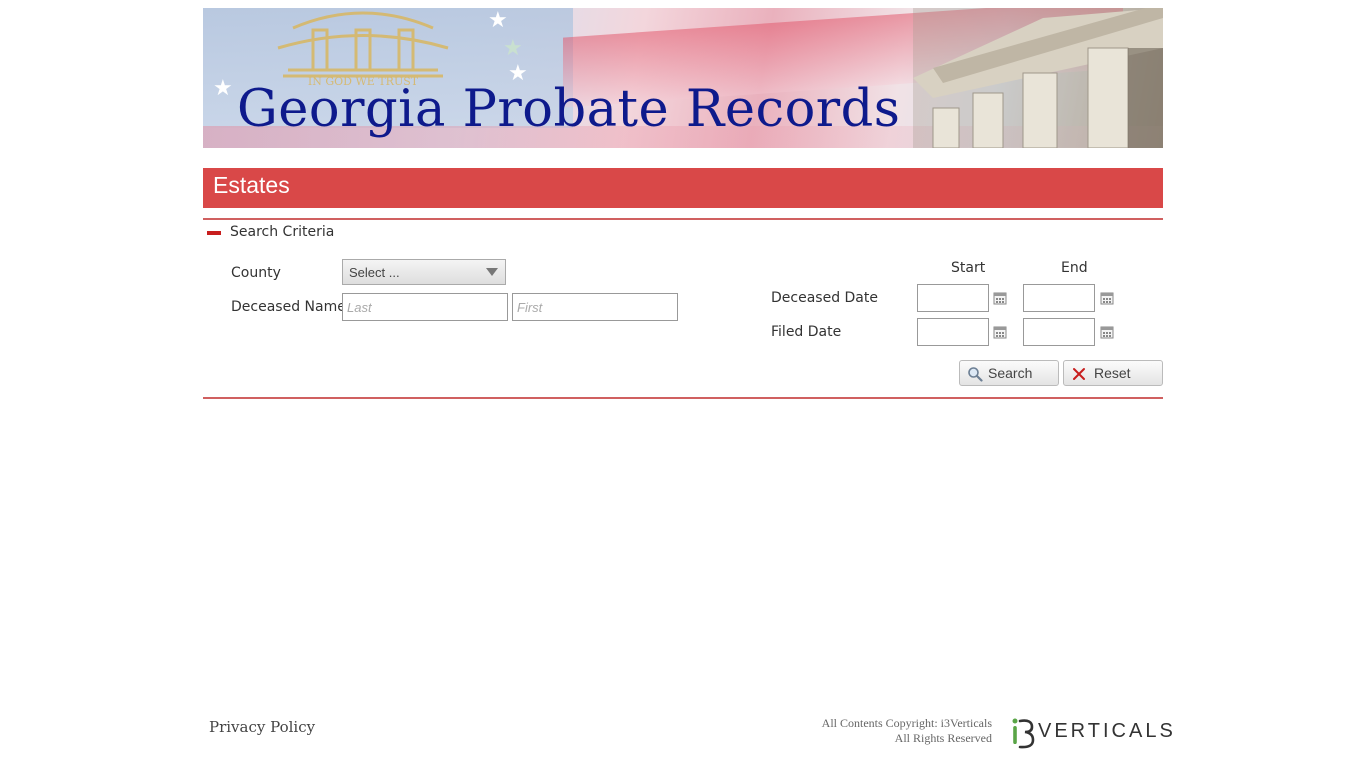 This screenshot has height=768, width=1366. Describe the element at coordinates (1059, 298) in the screenshot. I see `deceased-date-end-input` at that location.